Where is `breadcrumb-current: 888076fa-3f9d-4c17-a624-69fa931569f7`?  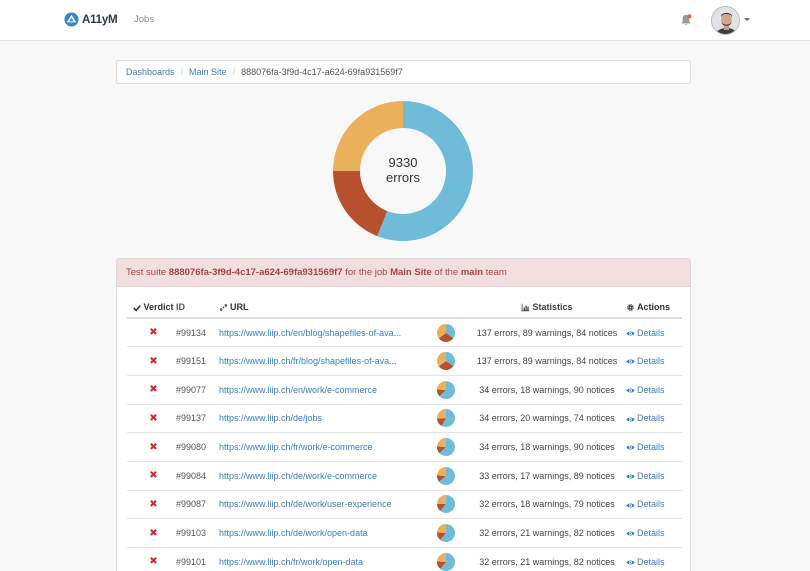 breadcrumb-current: 888076fa-3f9d-4c17-a624-69fa931569f7 is located at coordinates (322, 72).